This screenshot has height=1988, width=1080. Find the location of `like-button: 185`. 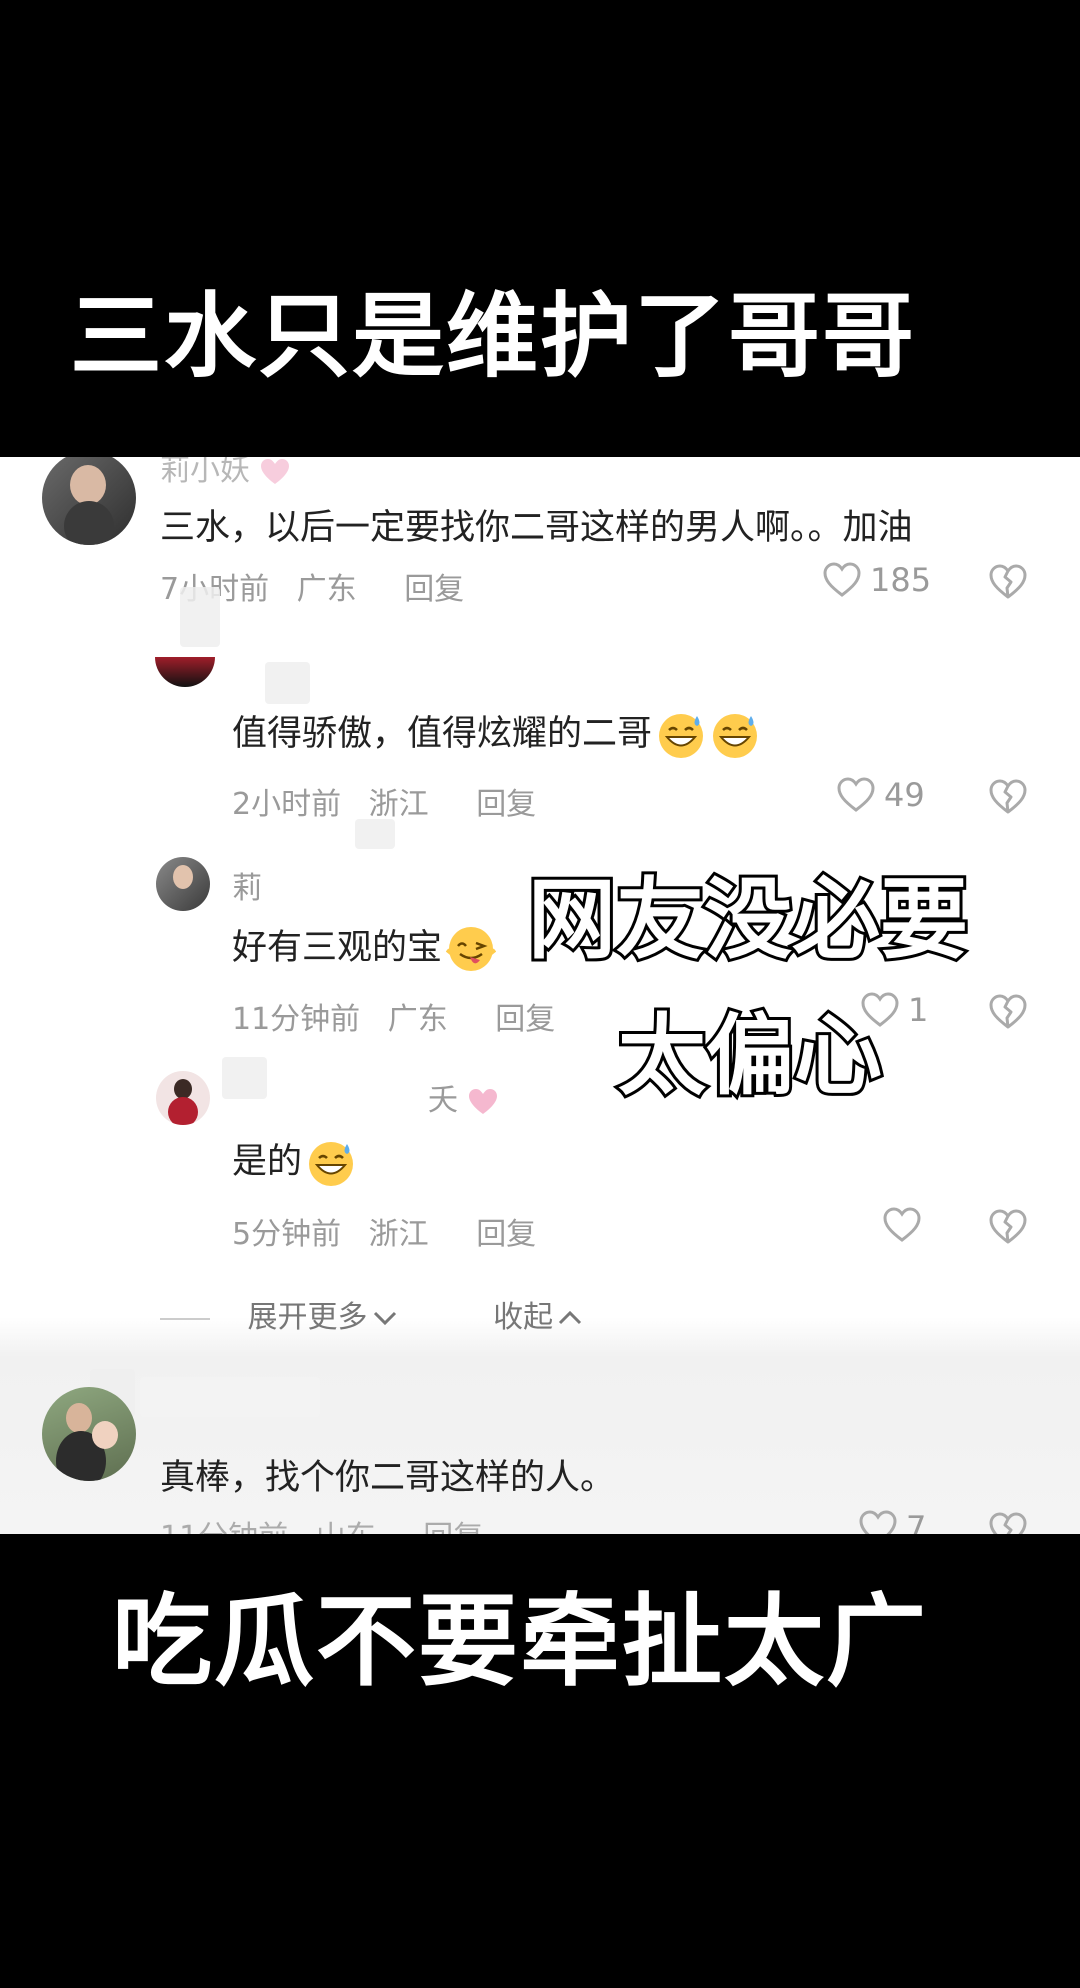

like-button: 185 is located at coordinates (876, 580).